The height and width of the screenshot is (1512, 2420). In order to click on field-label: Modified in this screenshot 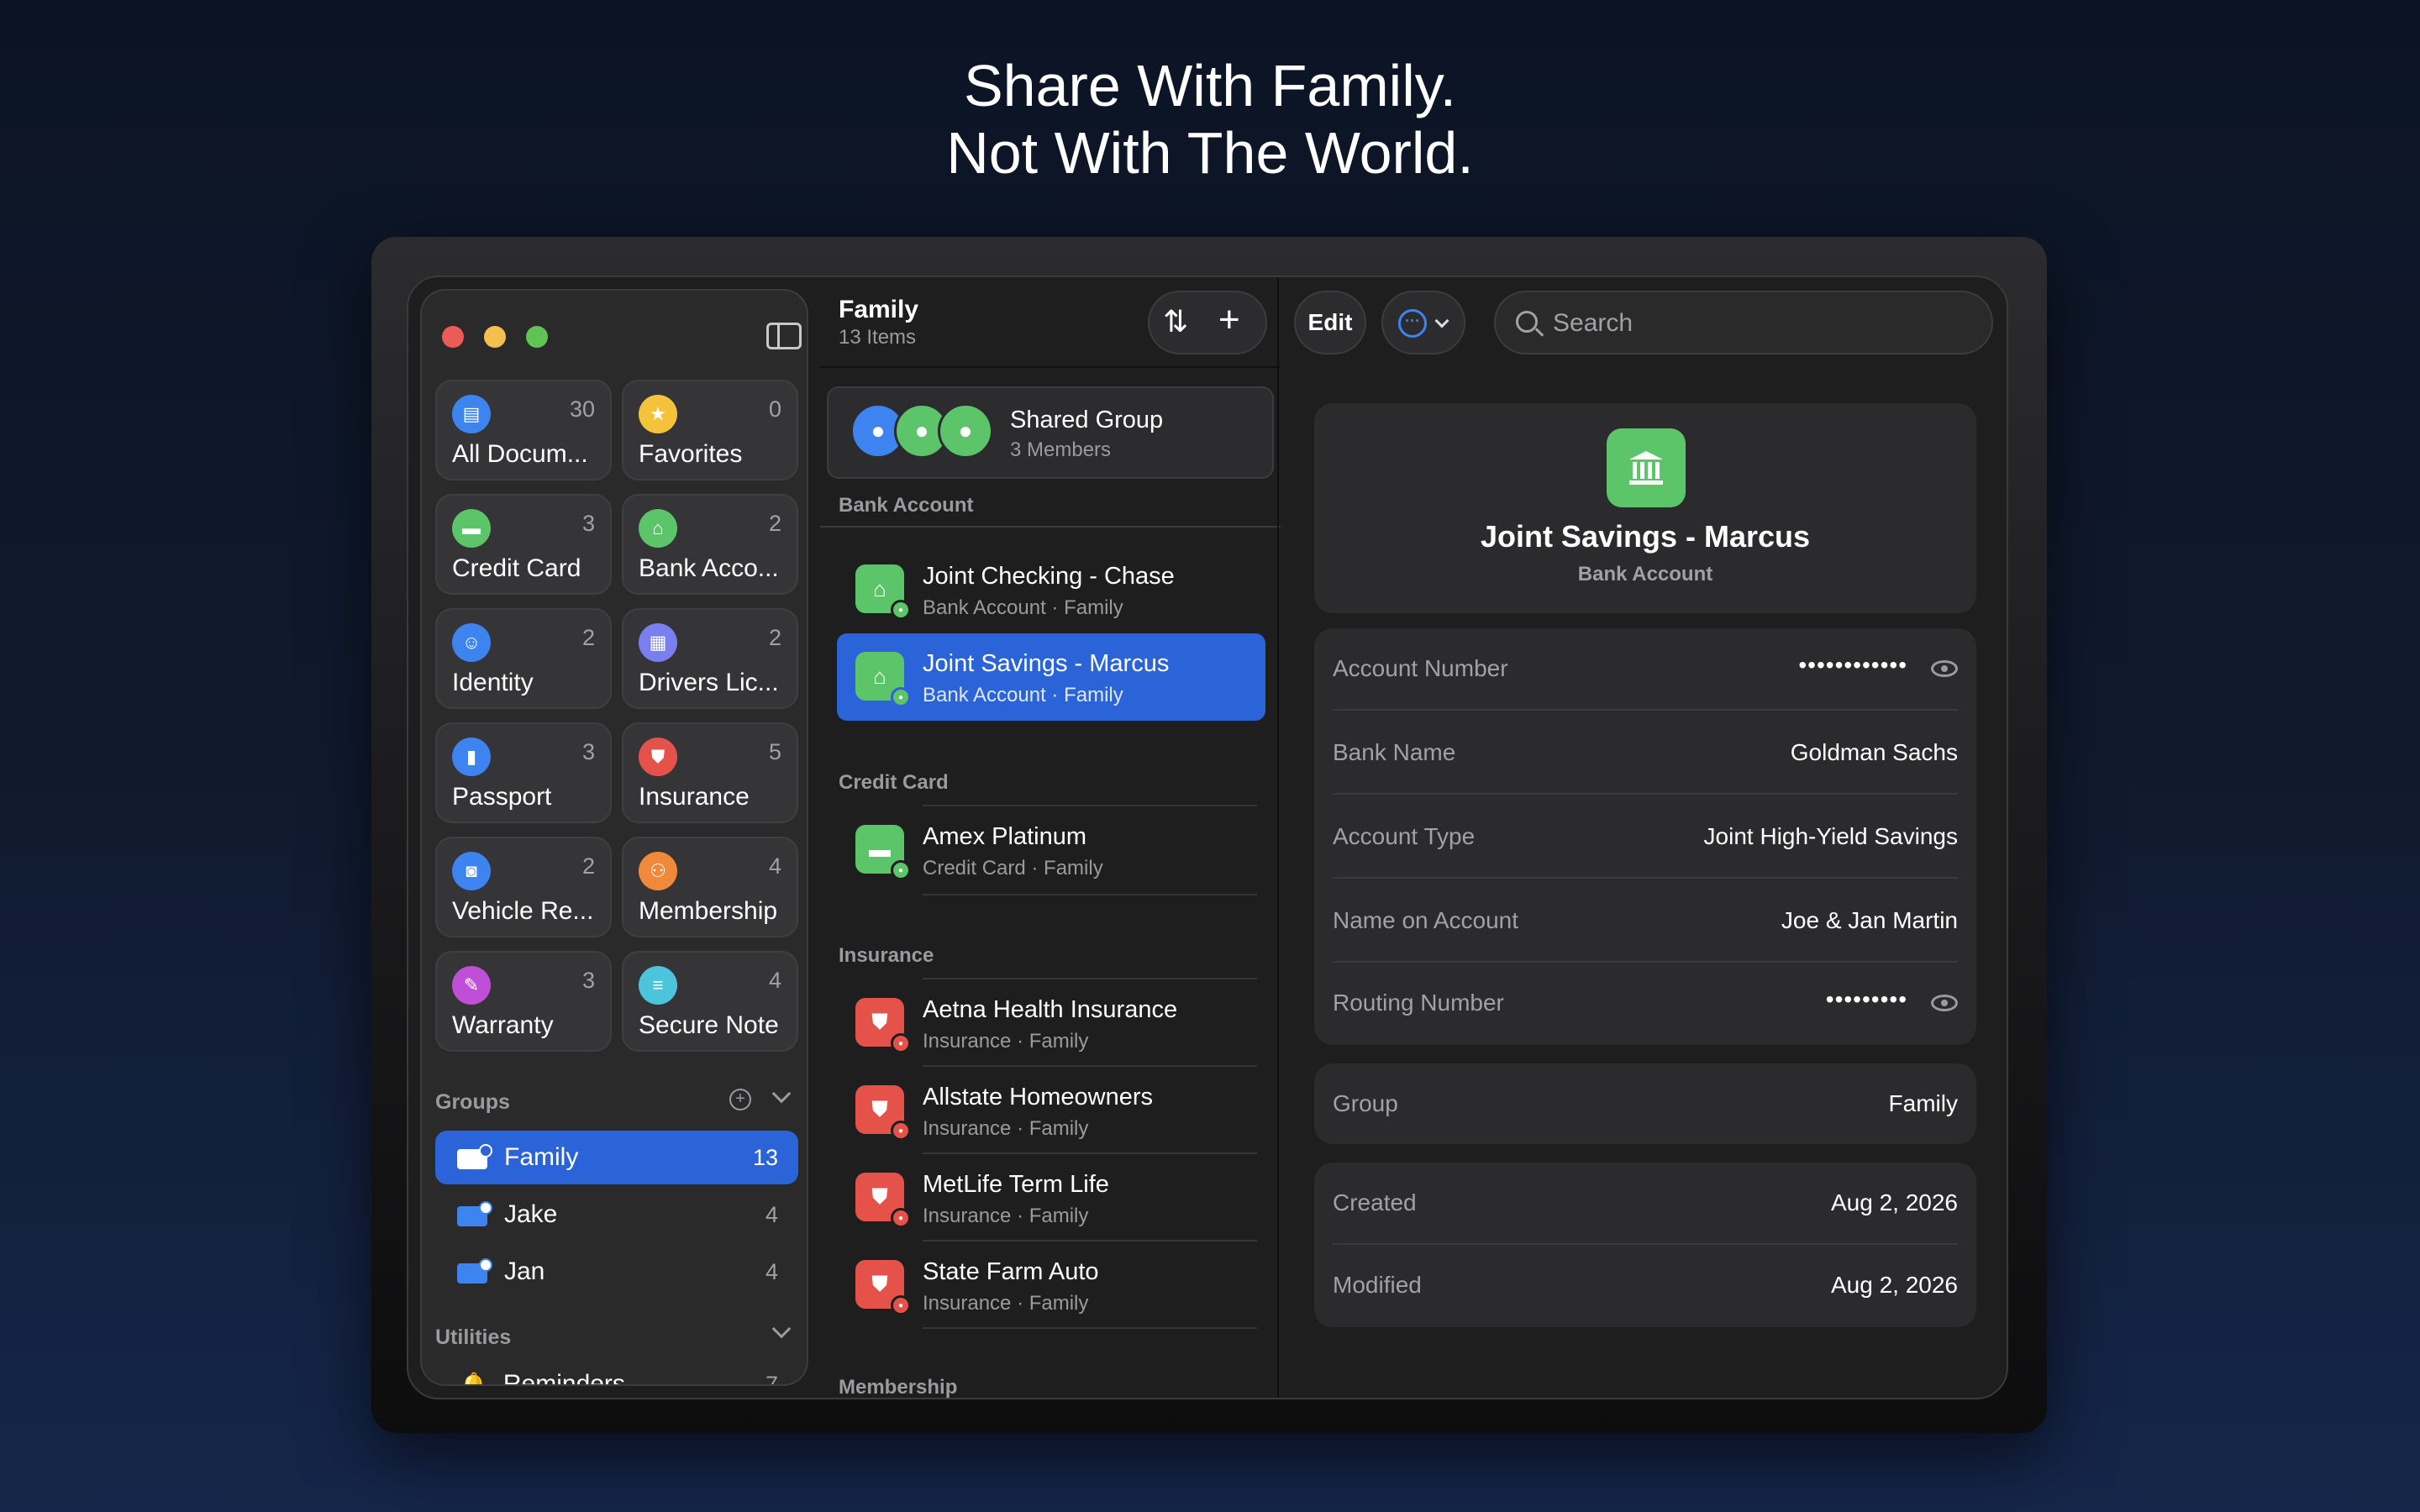, I will do `click(1377, 1285)`.